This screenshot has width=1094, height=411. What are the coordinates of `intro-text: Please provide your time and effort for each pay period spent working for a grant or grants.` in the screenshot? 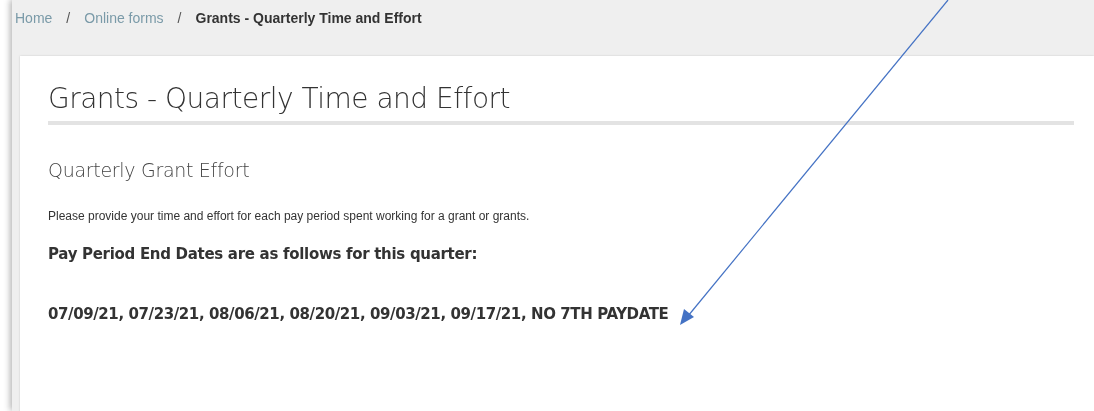 It's located at (289, 216).